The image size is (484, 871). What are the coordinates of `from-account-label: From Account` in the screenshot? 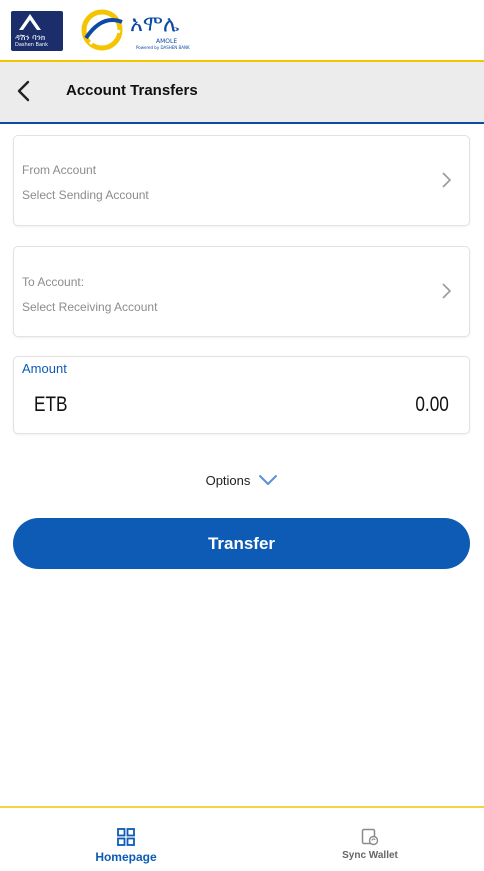 It's located at (59, 170).